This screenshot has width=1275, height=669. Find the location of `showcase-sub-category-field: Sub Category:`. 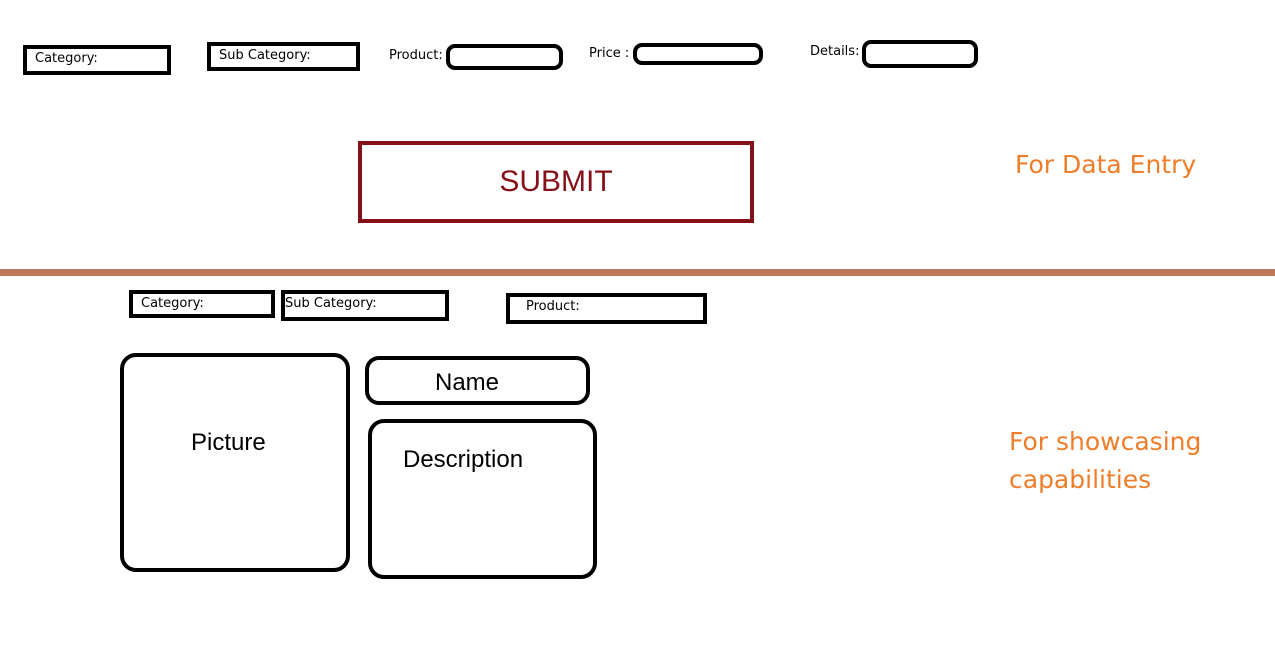

showcase-sub-category-field: Sub Category: is located at coordinates (365, 305).